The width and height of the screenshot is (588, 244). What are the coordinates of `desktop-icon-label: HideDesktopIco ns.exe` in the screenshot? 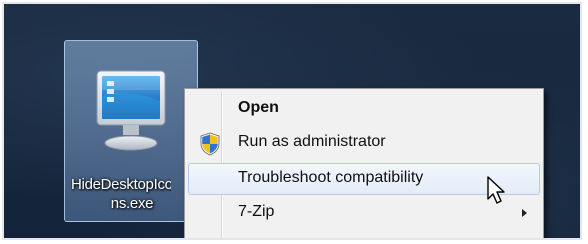 It's located at (132, 194).